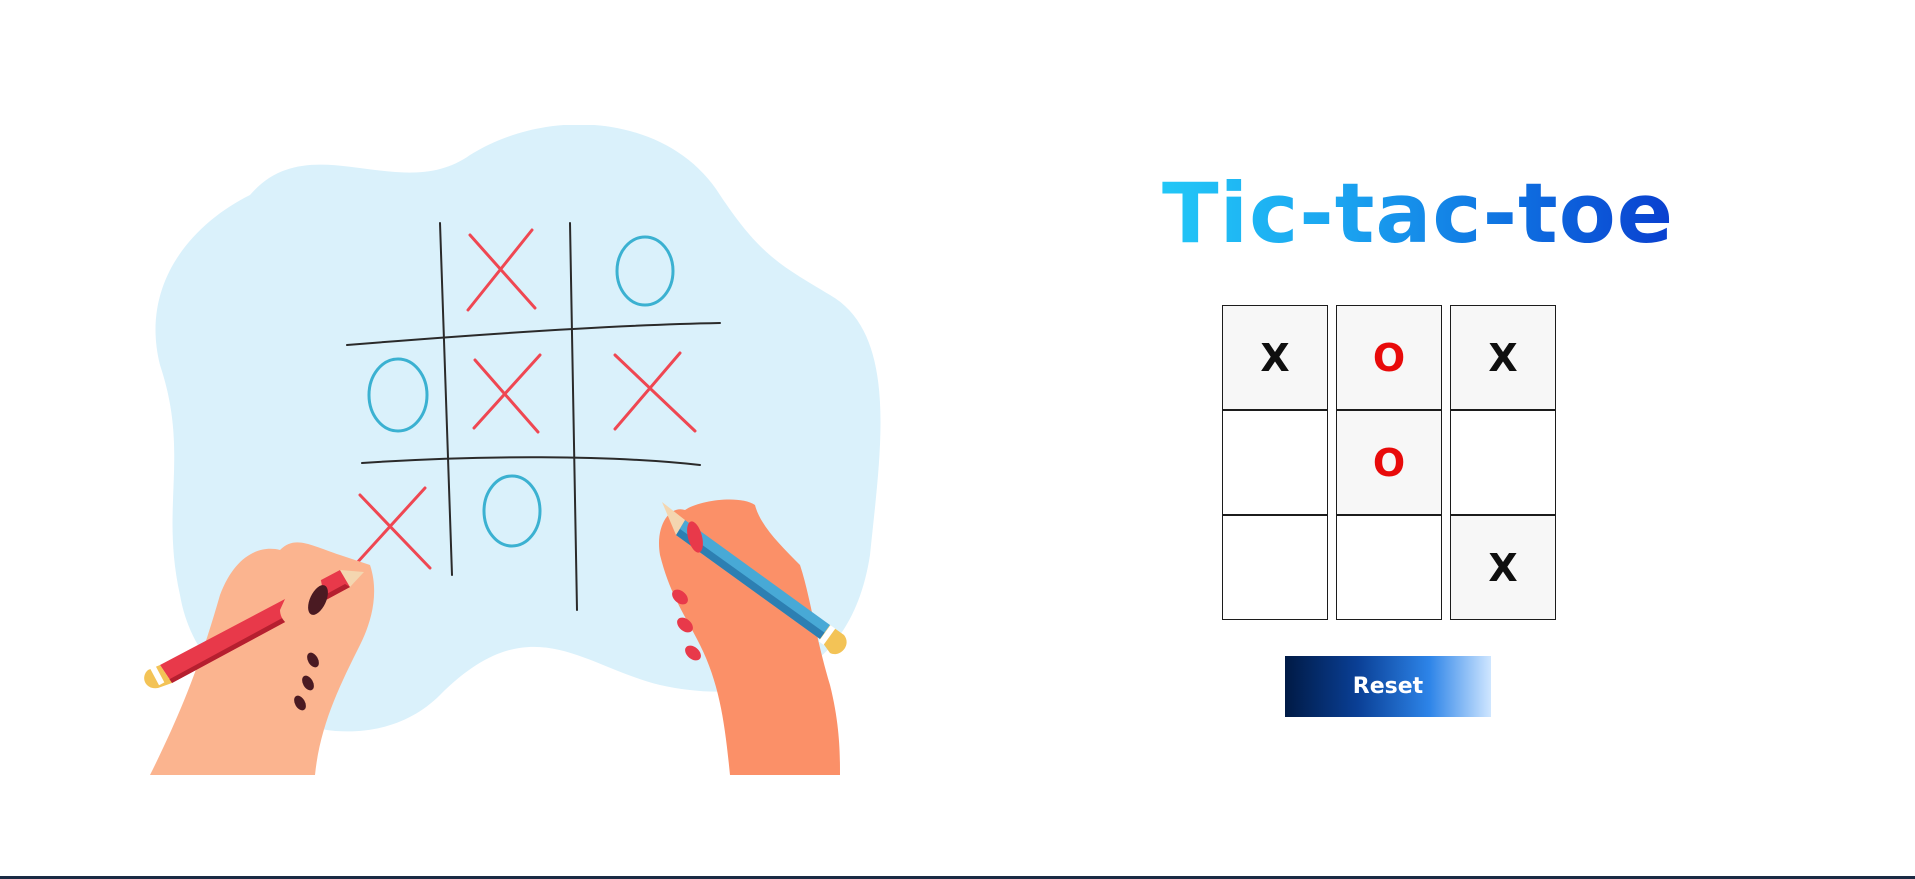  I want to click on board-cell-3: X, so click(1503, 357).